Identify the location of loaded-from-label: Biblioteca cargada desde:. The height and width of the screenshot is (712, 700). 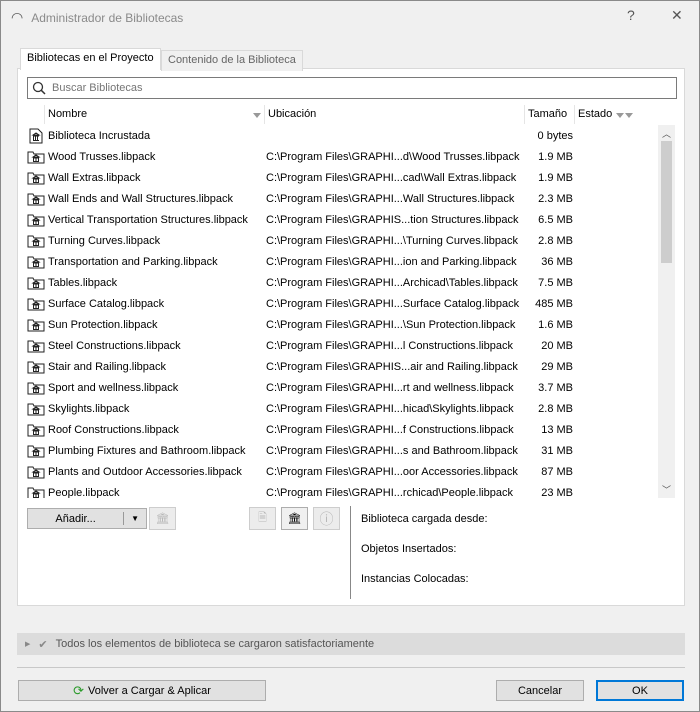
(424, 519).